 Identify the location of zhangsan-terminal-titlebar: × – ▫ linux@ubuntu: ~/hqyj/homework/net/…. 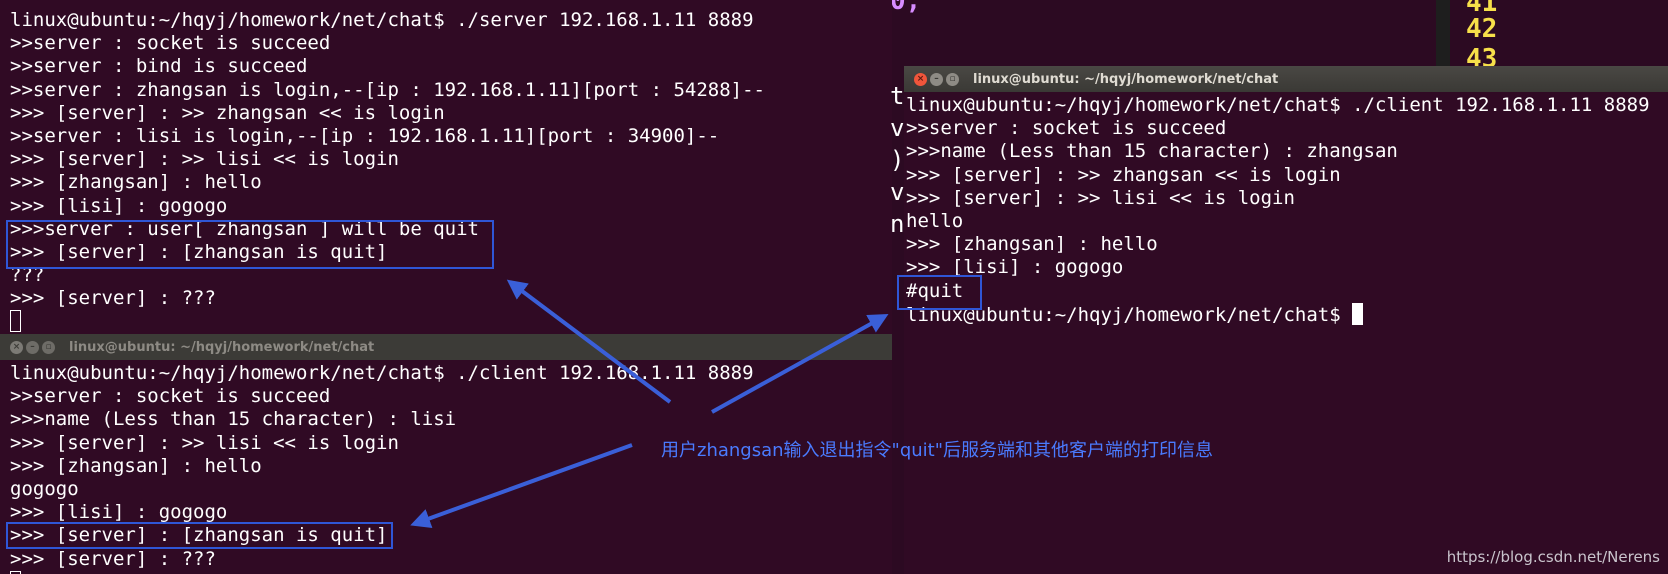
(1286, 79).